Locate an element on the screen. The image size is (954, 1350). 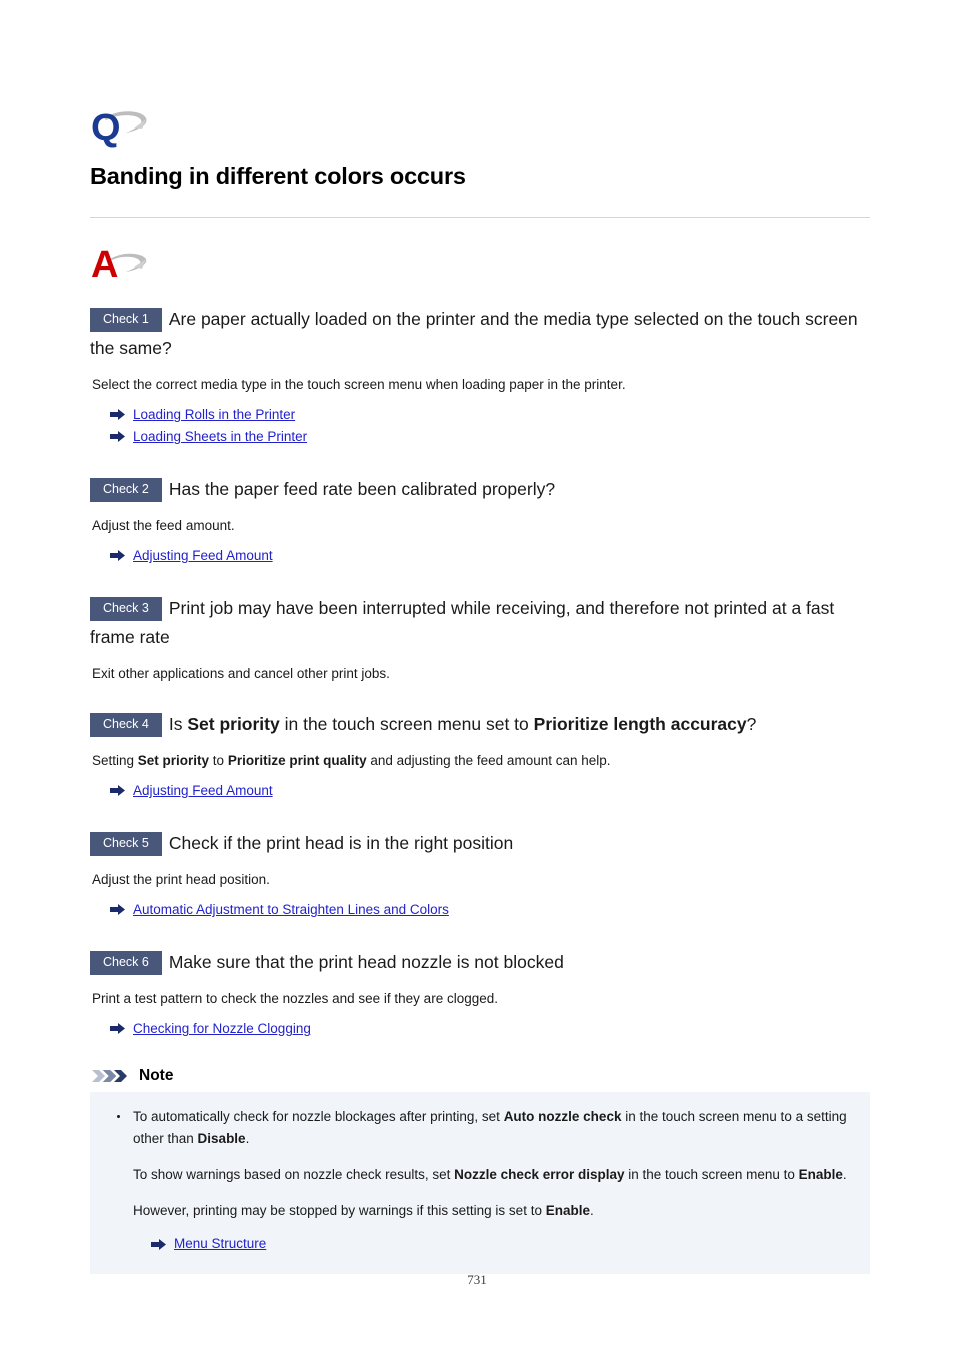
note-link-list: Menu Structure is located at coordinates (491, 1244).